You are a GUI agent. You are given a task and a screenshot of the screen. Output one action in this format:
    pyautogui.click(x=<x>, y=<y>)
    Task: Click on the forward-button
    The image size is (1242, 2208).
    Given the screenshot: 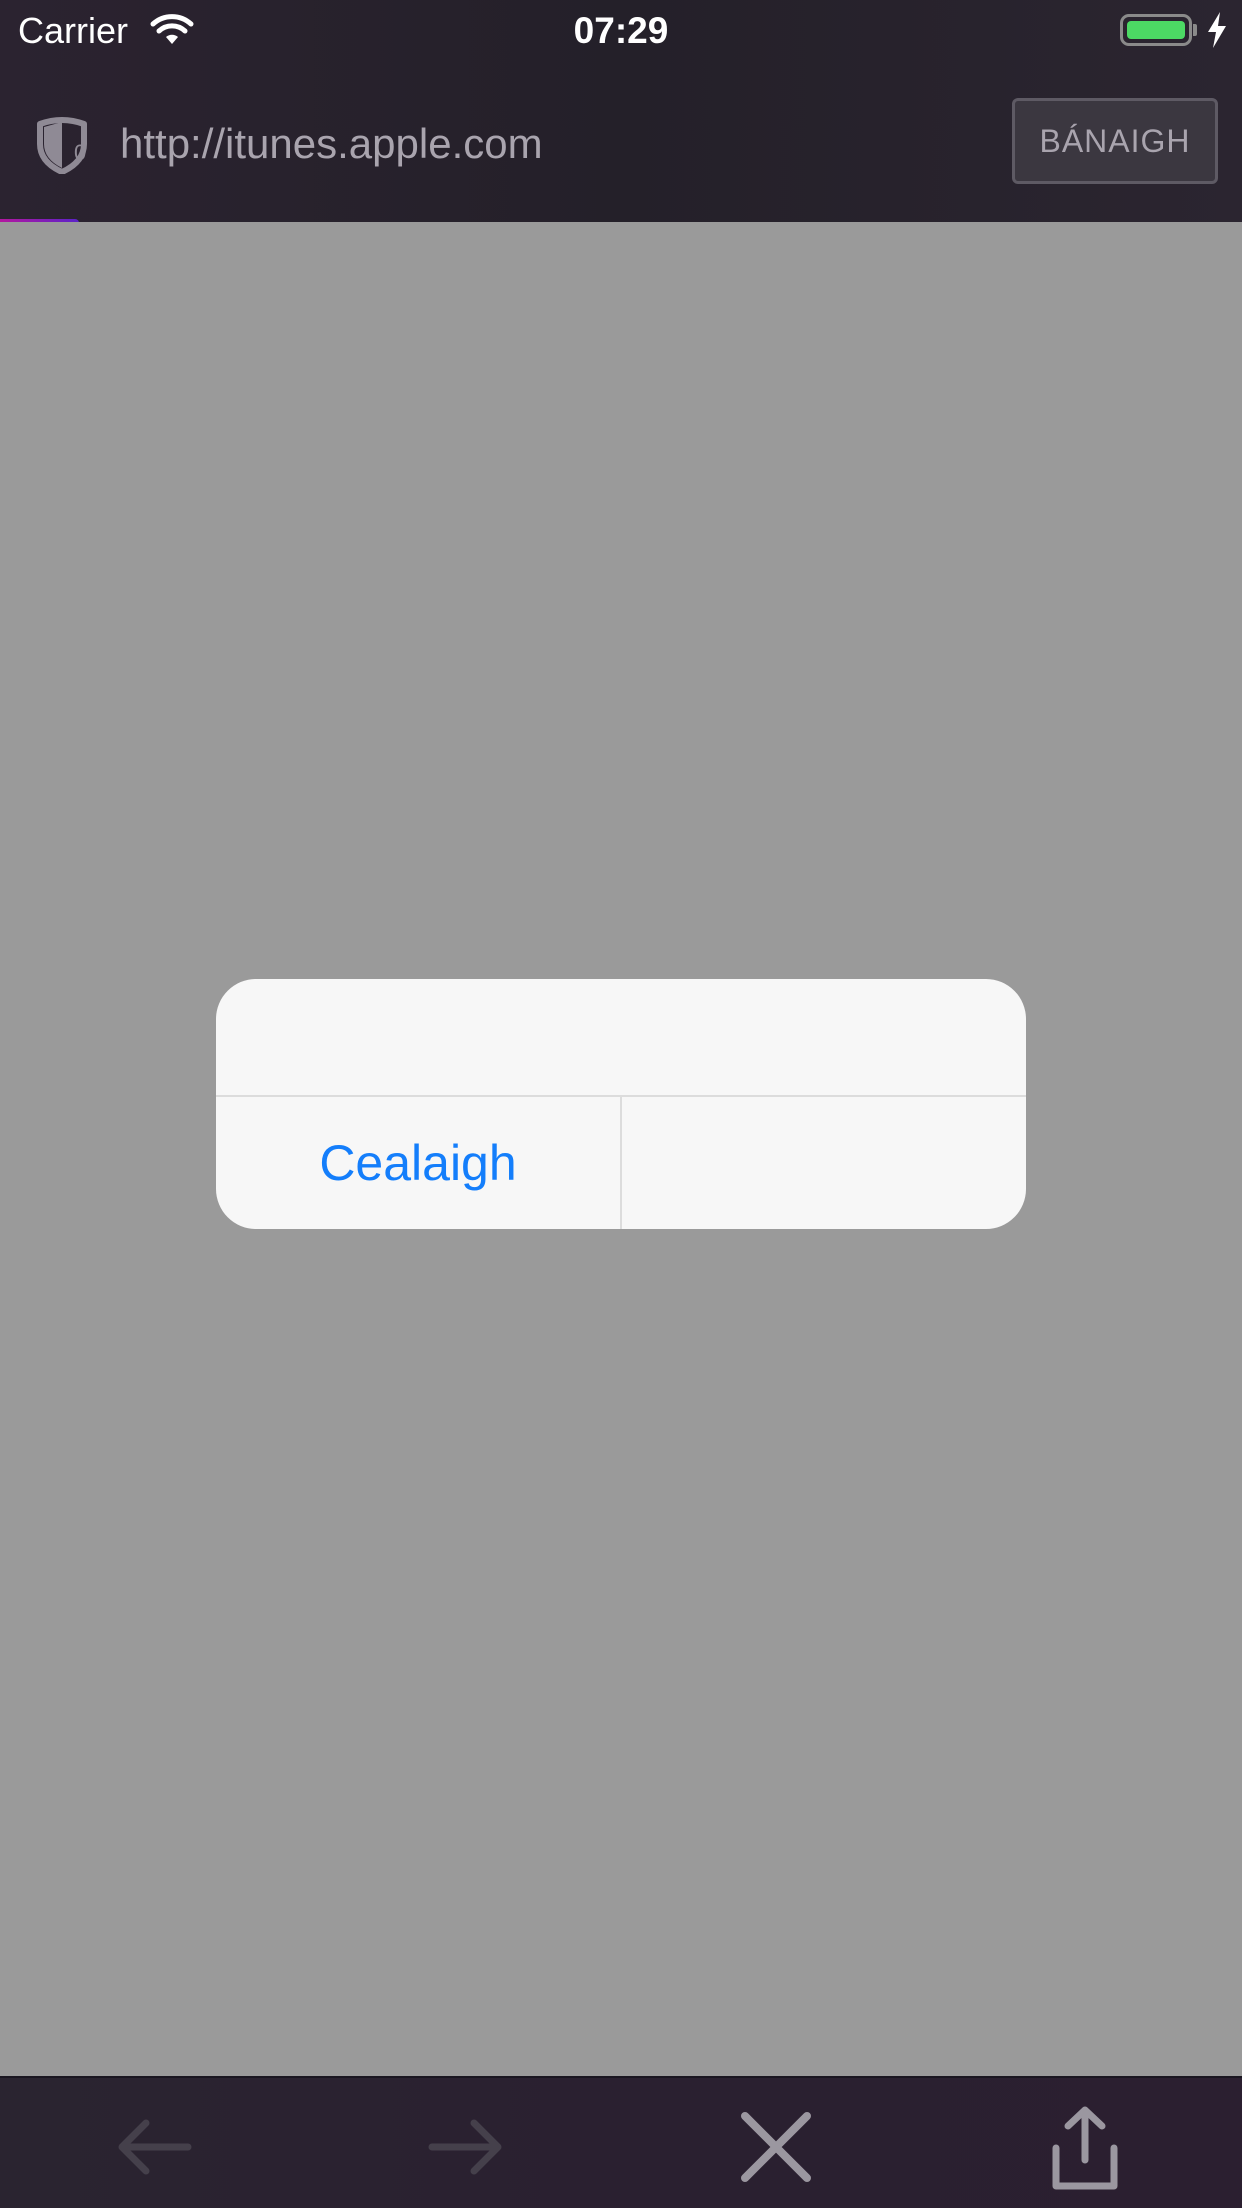 What is the action you would take?
    pyautogui.click(x=465, y=2147)
    